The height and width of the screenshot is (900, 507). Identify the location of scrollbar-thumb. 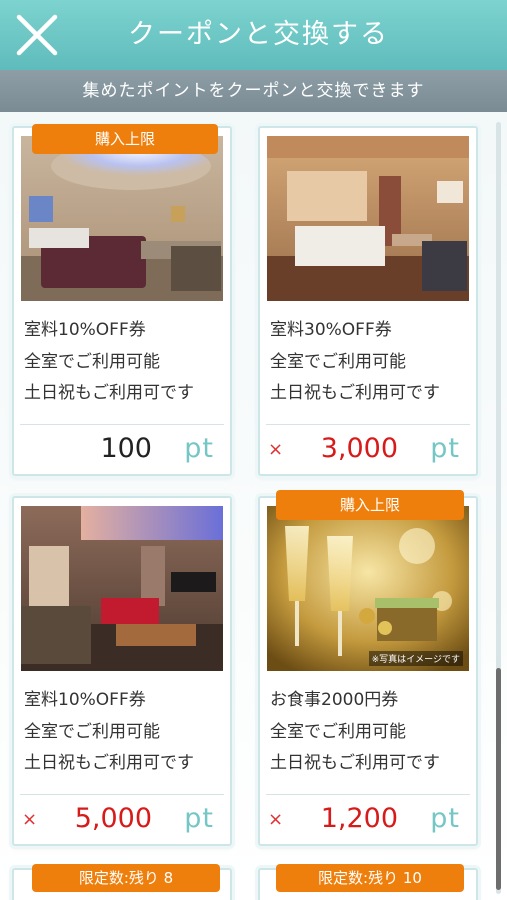
(498, 779).